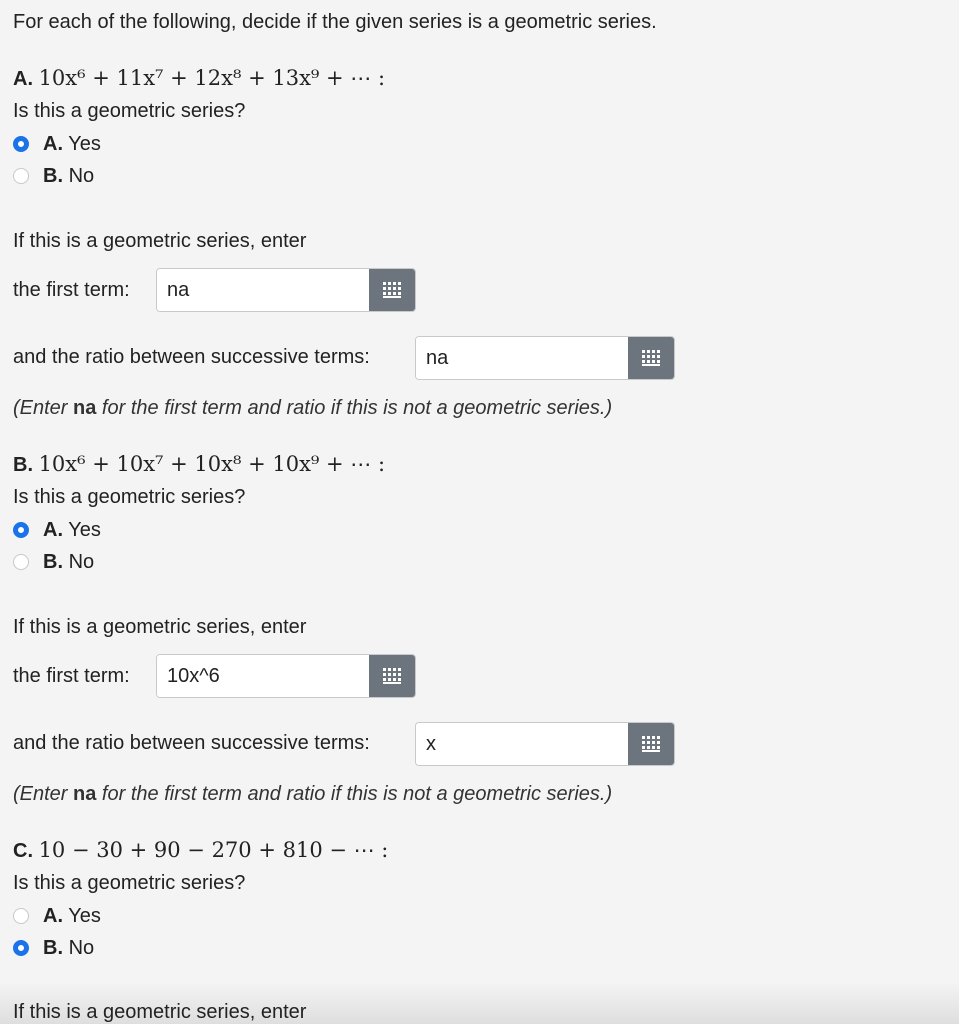  I want to click on problem-b-ratio-field, so click(545, 744).